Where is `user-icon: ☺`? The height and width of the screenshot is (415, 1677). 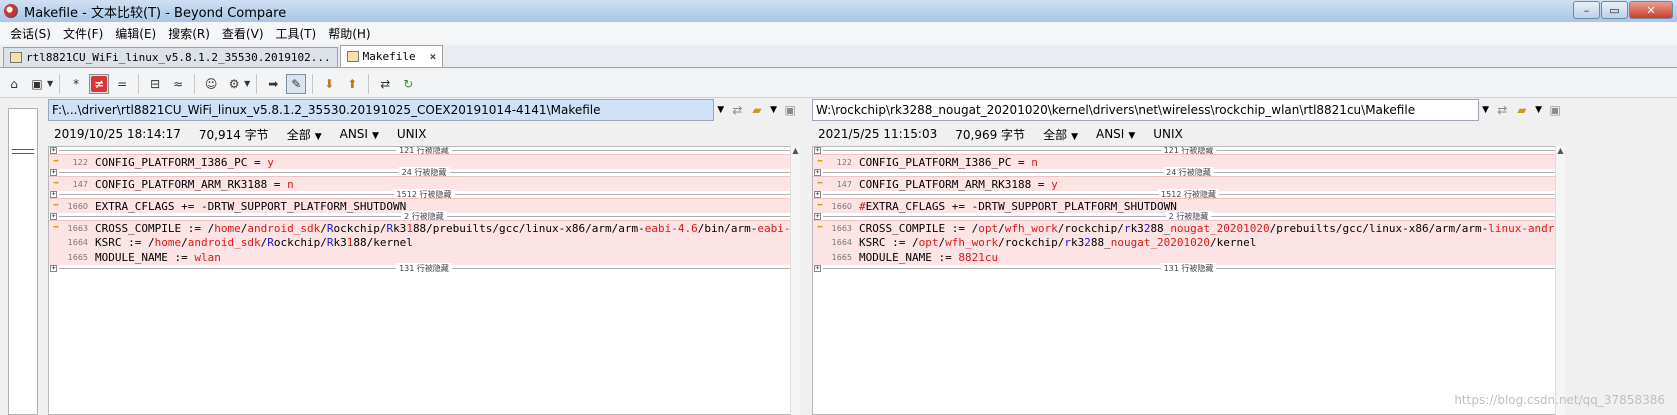
user-icon: ☺ is located at coordinates (211, 84).